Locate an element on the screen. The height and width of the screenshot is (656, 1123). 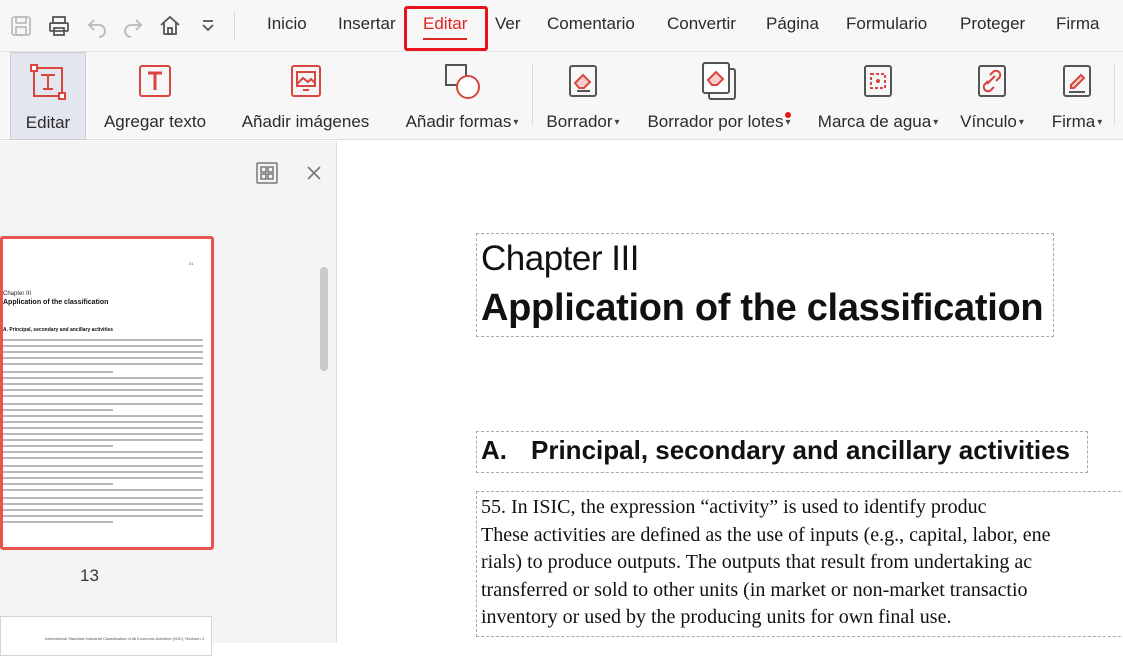
thumbnail-options-icon is located at coordinates (267, 173).